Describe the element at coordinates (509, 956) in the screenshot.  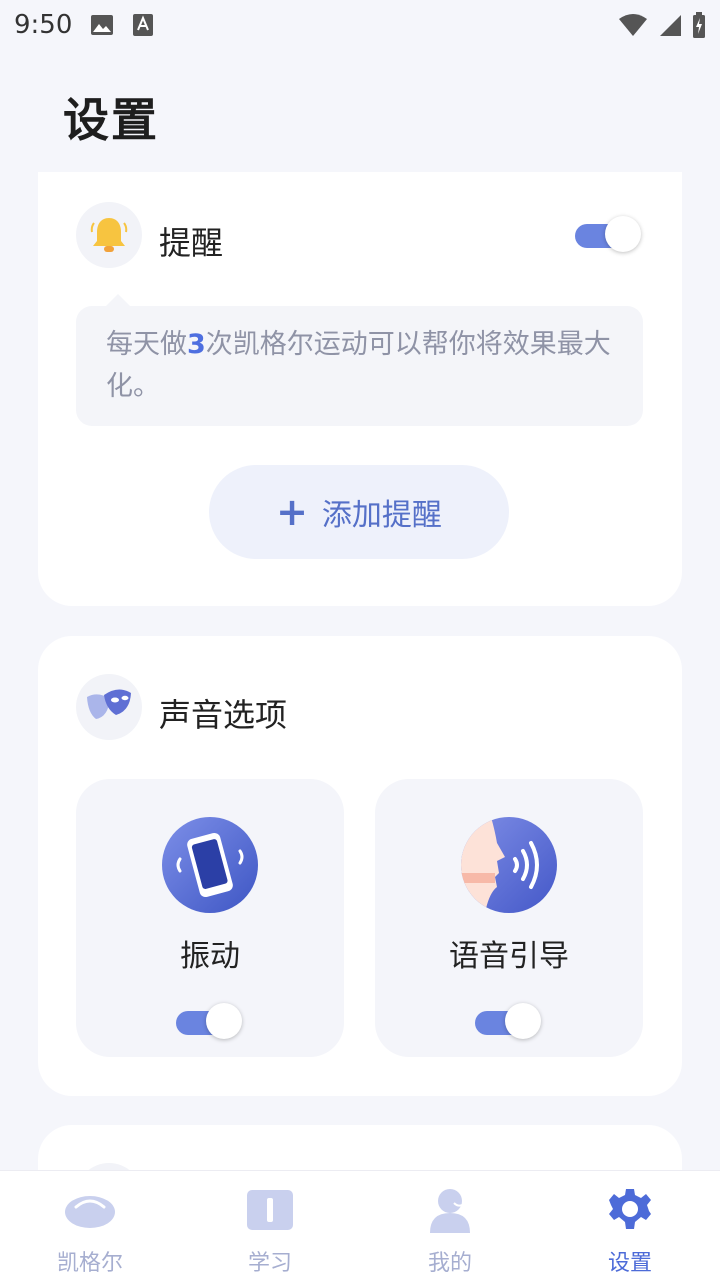
I see `voice-guide-label: 语音引导` at that location.